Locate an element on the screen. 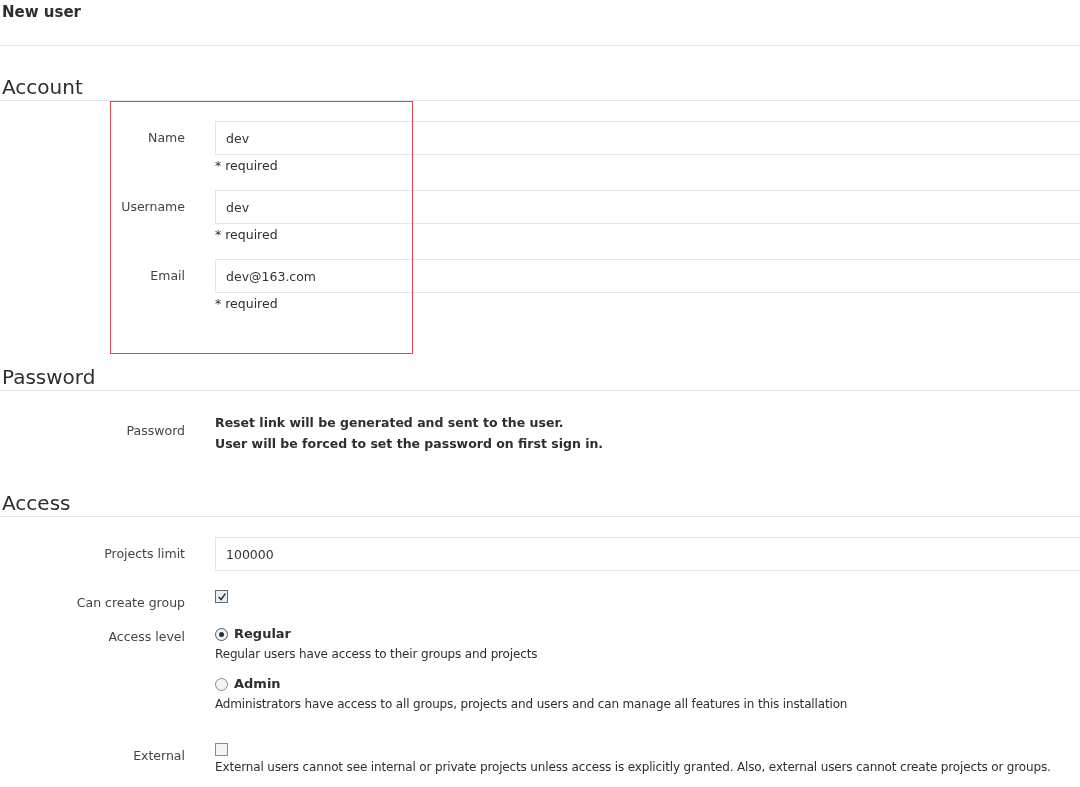 This screenshot has height=787, width=1080. section-heading: Password is located at coordinates (540, 377).